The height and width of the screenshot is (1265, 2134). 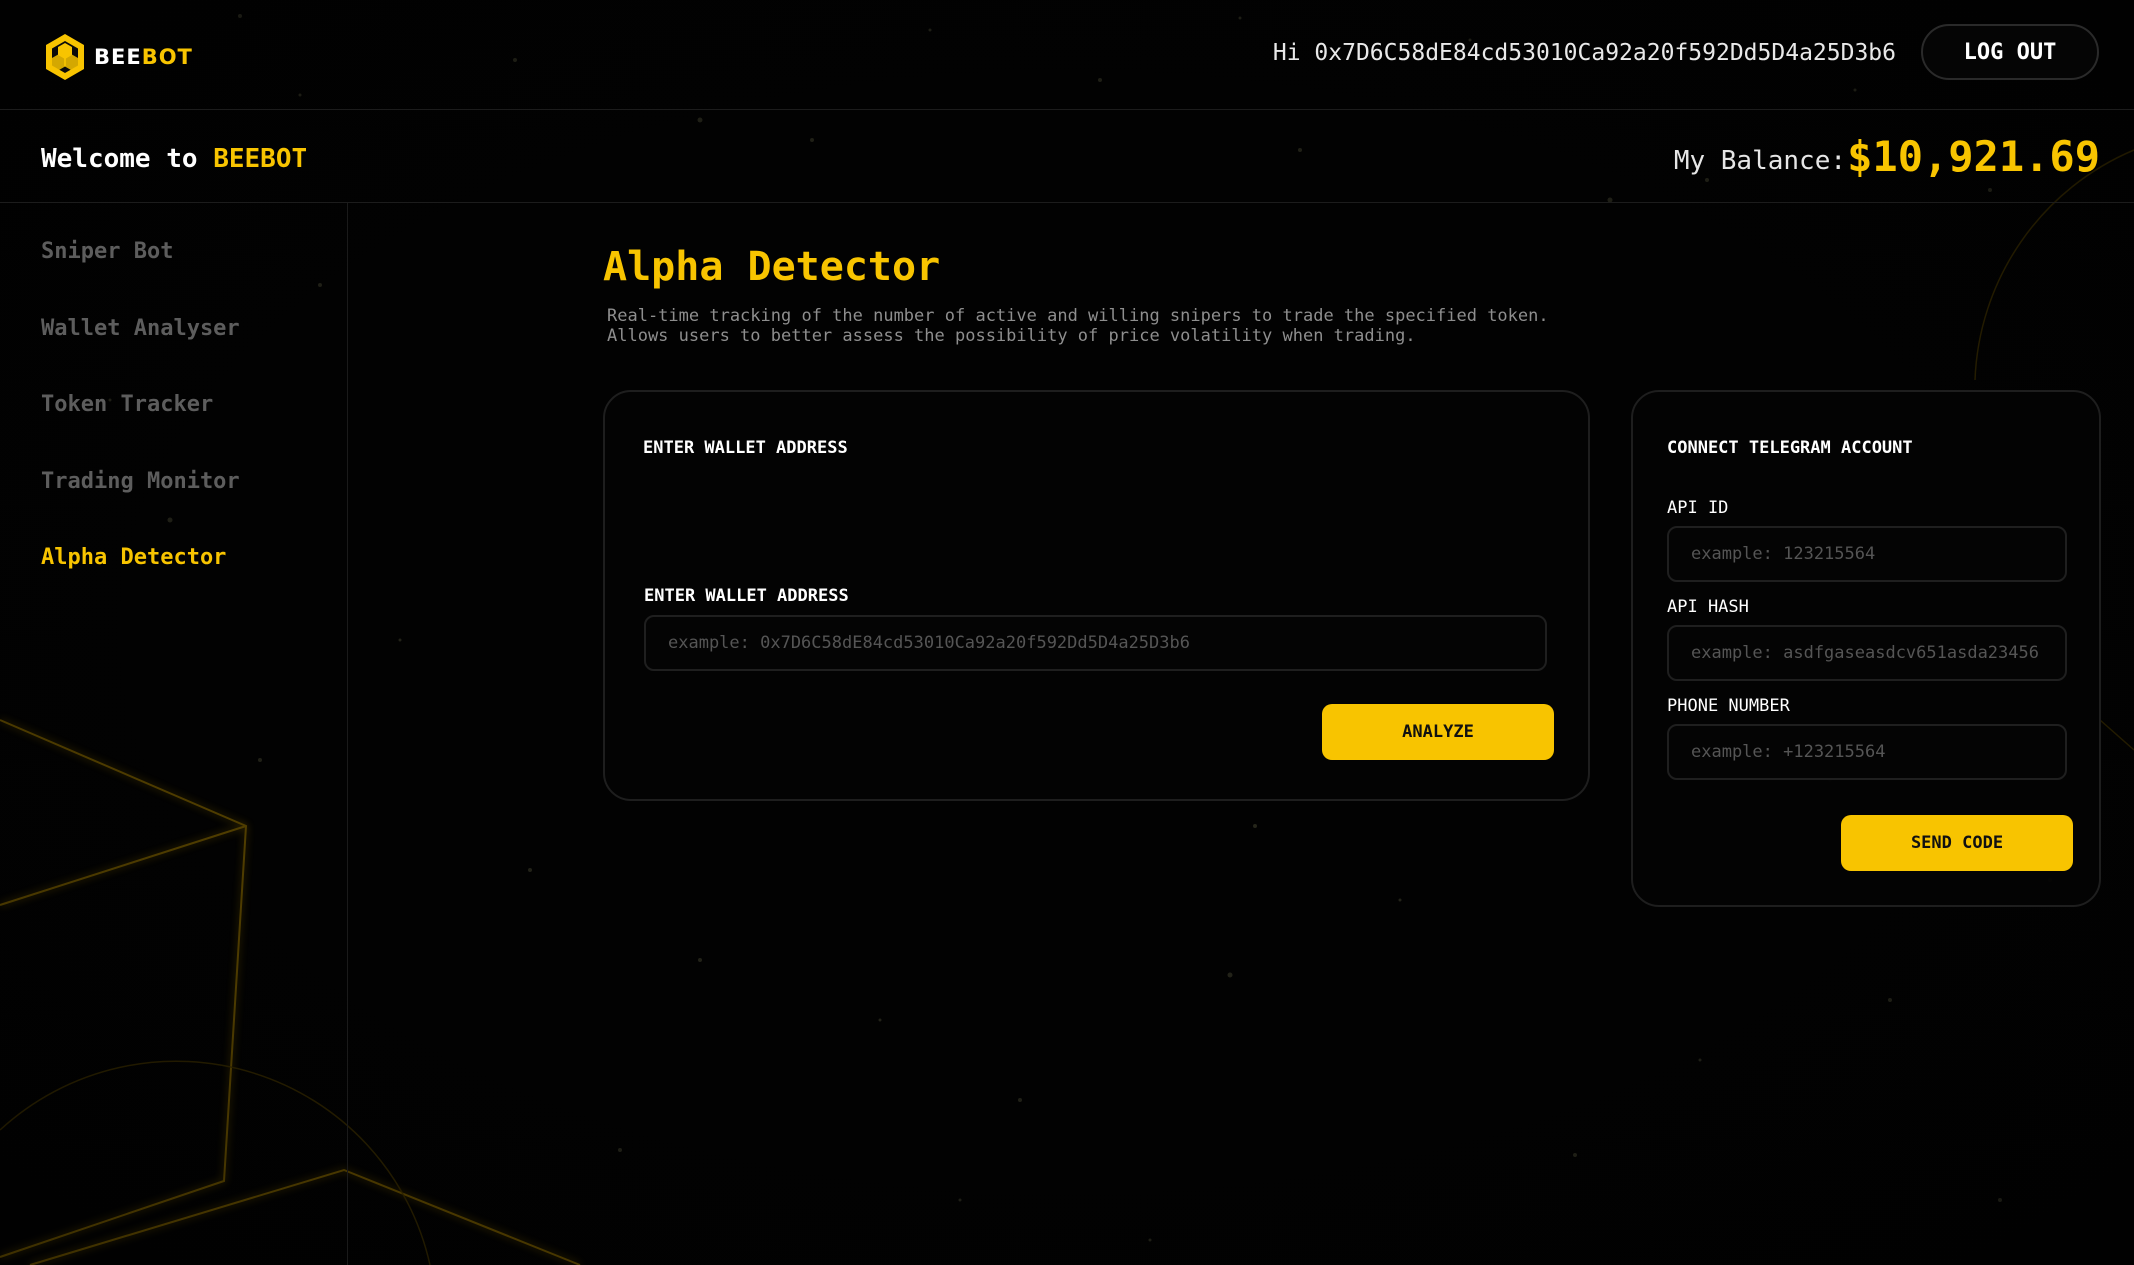 What do you see at coordinates (746, 596) in the screenshot?
I see `wallet-address-label: ENTER WALLET ADDRESS` at bounding box center [746, 596].